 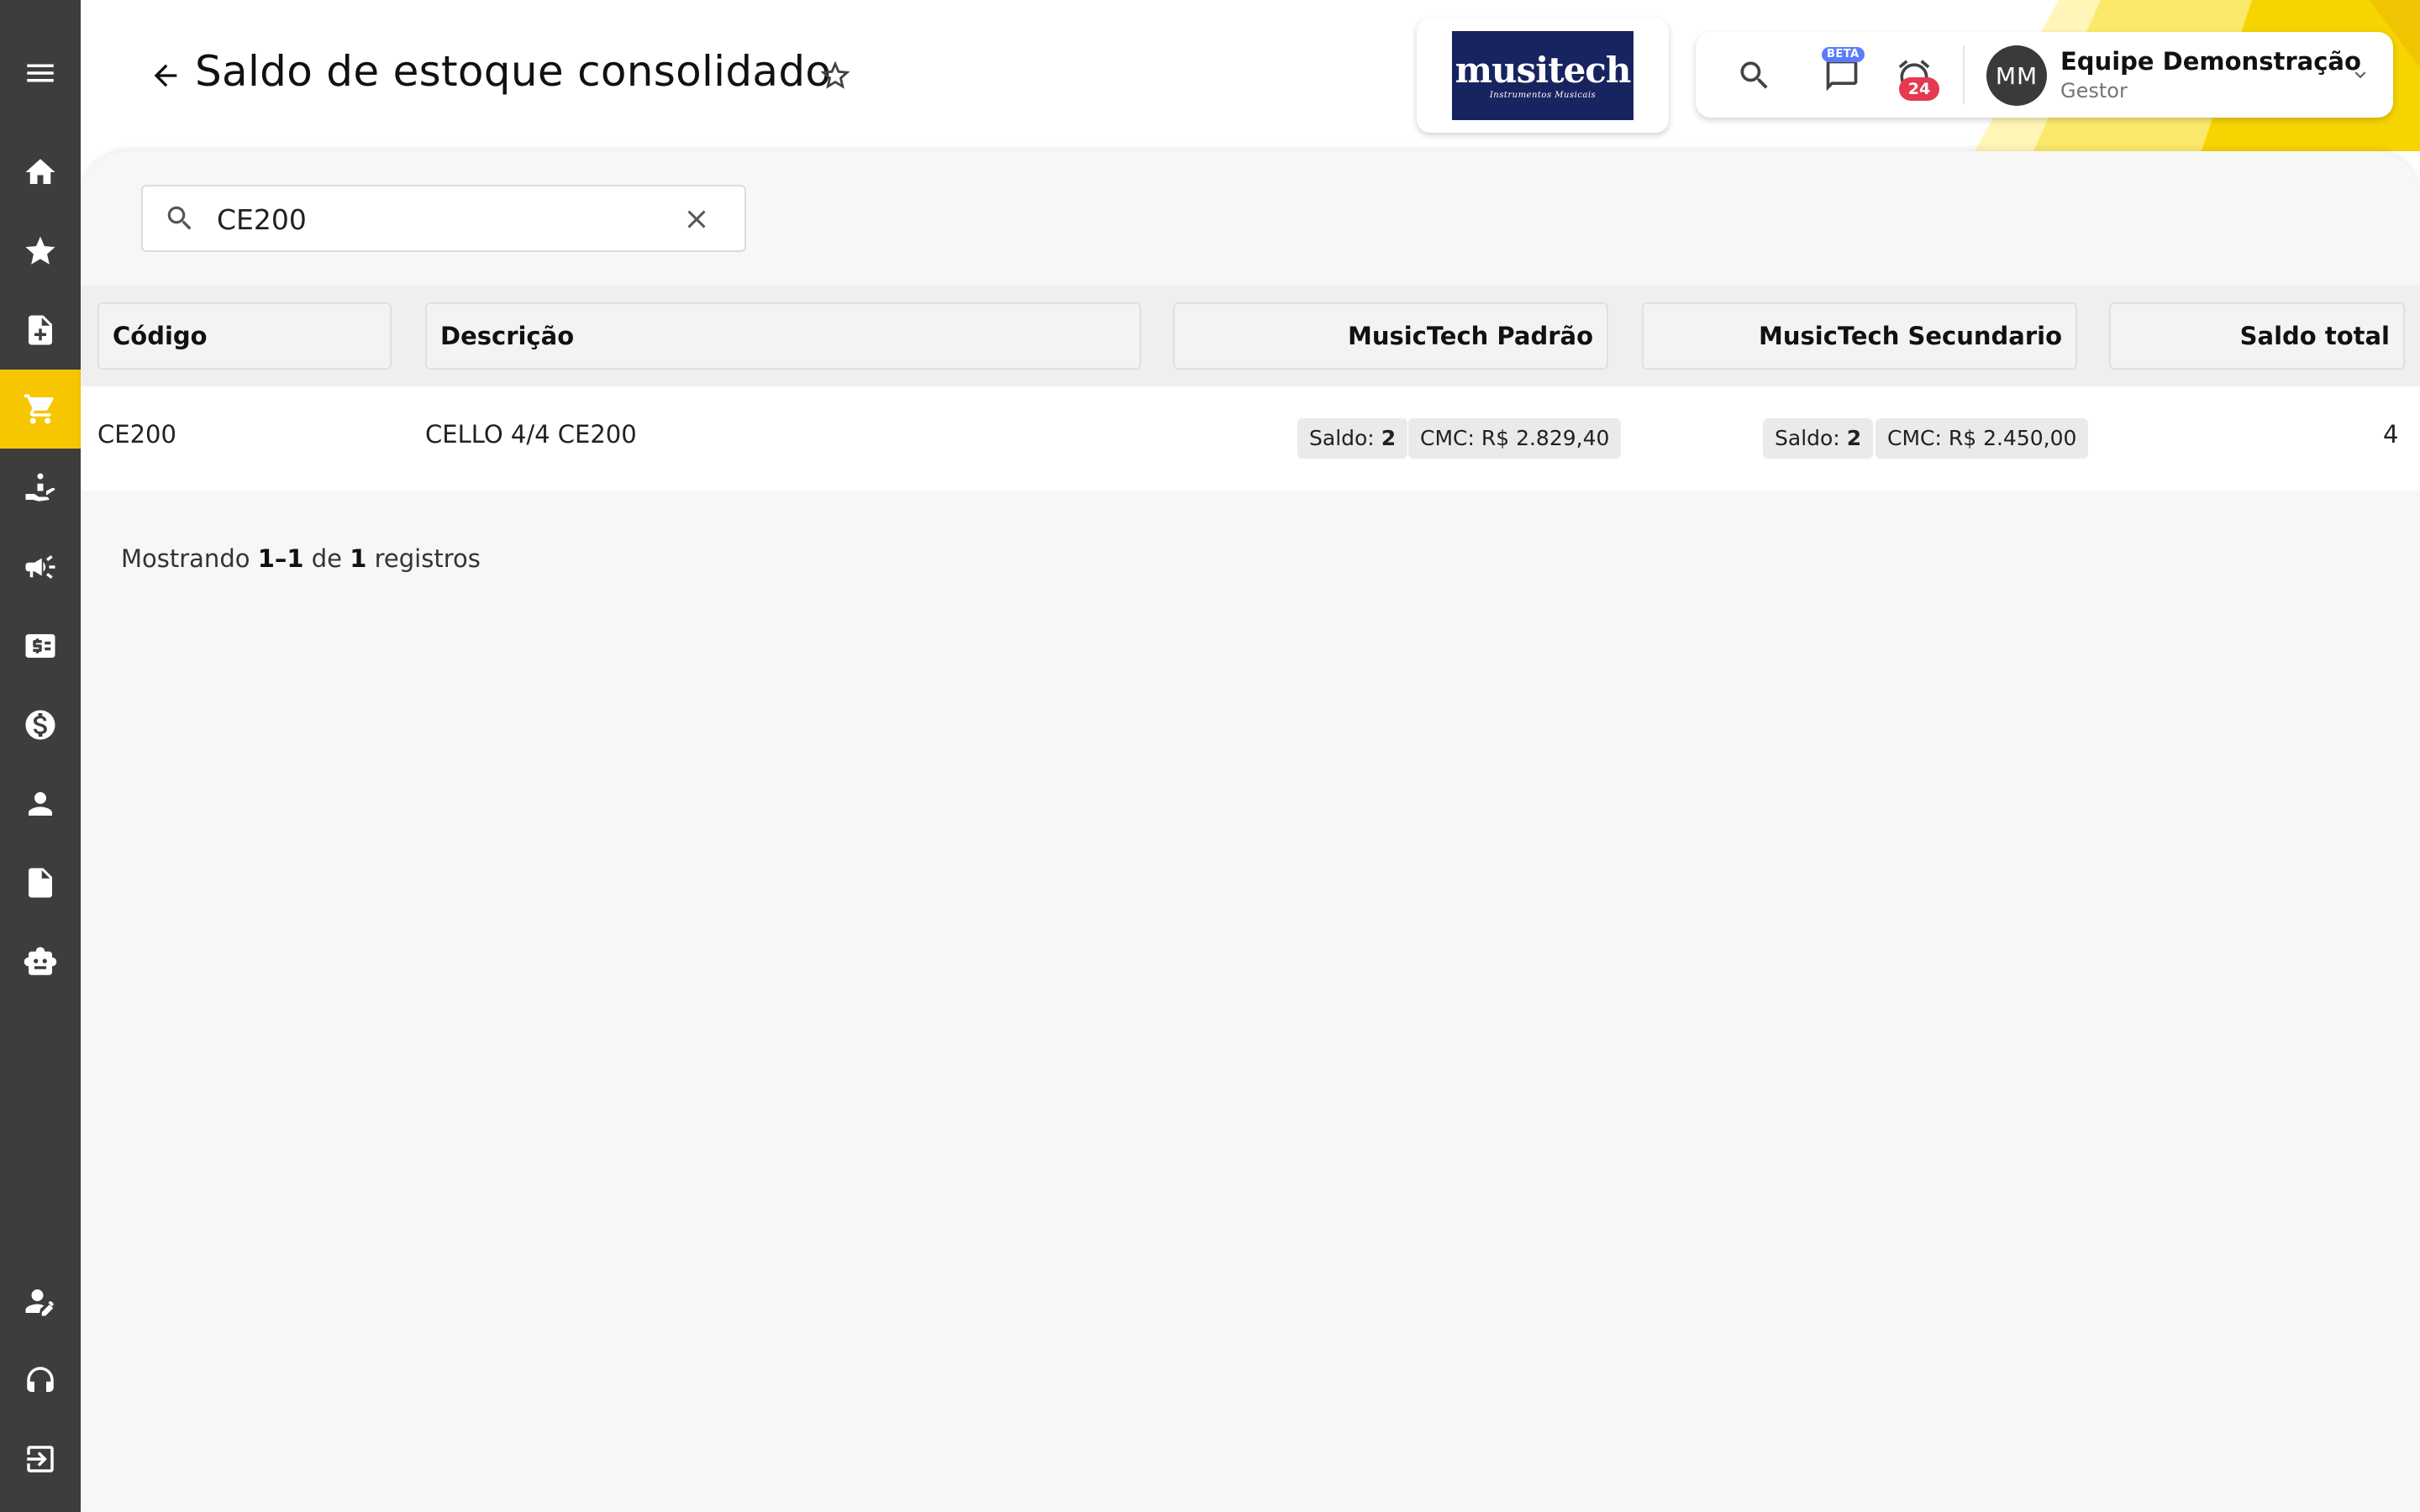 I want to click on back-button, so click(x=166, y=75).